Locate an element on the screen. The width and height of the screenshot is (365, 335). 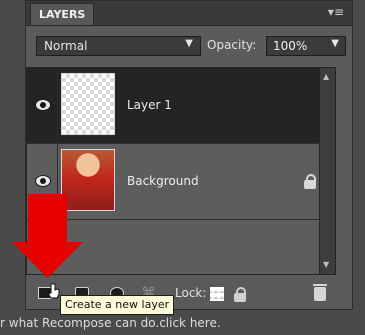
layer-thumbnail is located at coordinates (88, 104).